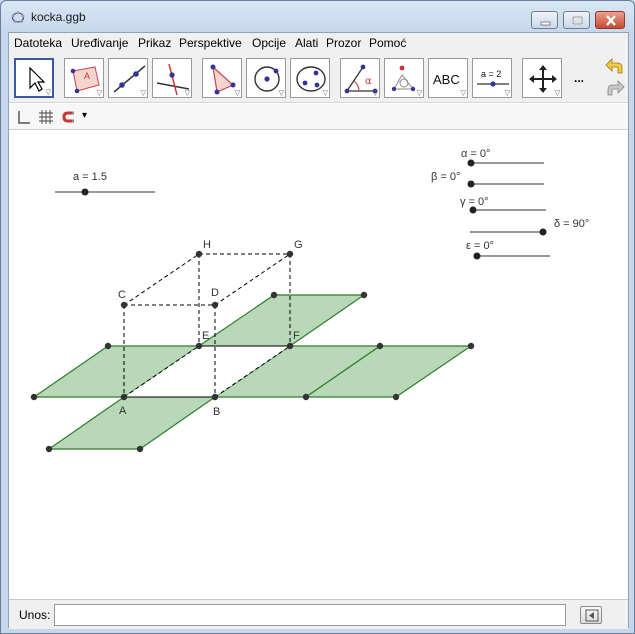  Describe the element at coordinates (269, 43) in the screenshot. I see `menu-options: Opcije` at that location.